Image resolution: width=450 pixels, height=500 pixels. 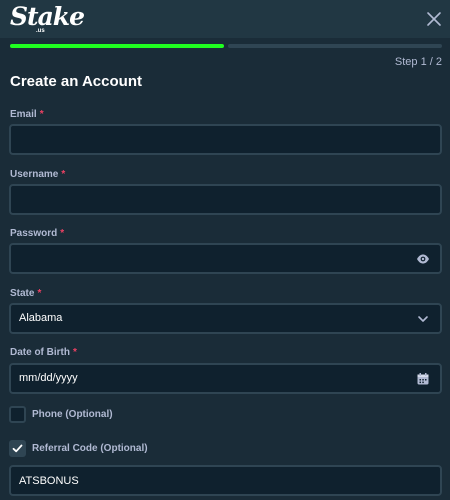 I want to click on username-label: Username *, so click(x=37, y=174).